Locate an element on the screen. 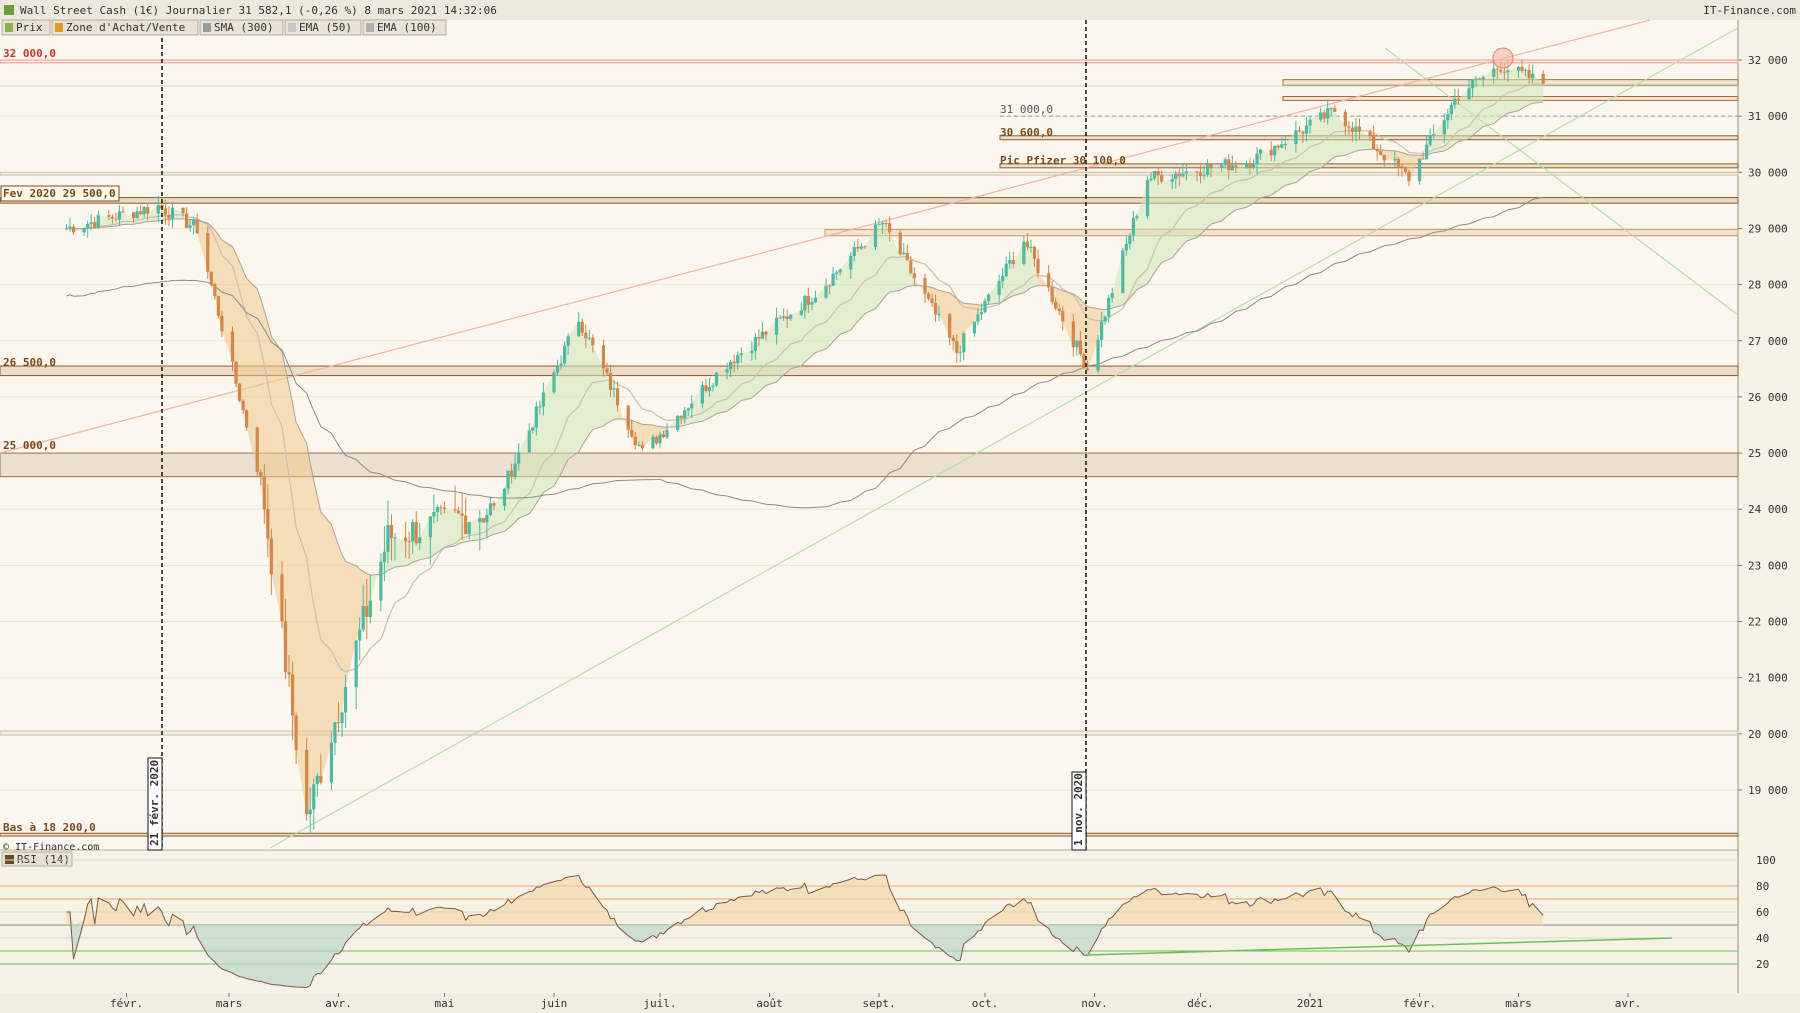  rsi-tick-label: 20 is located at coordinates (1762, 964).